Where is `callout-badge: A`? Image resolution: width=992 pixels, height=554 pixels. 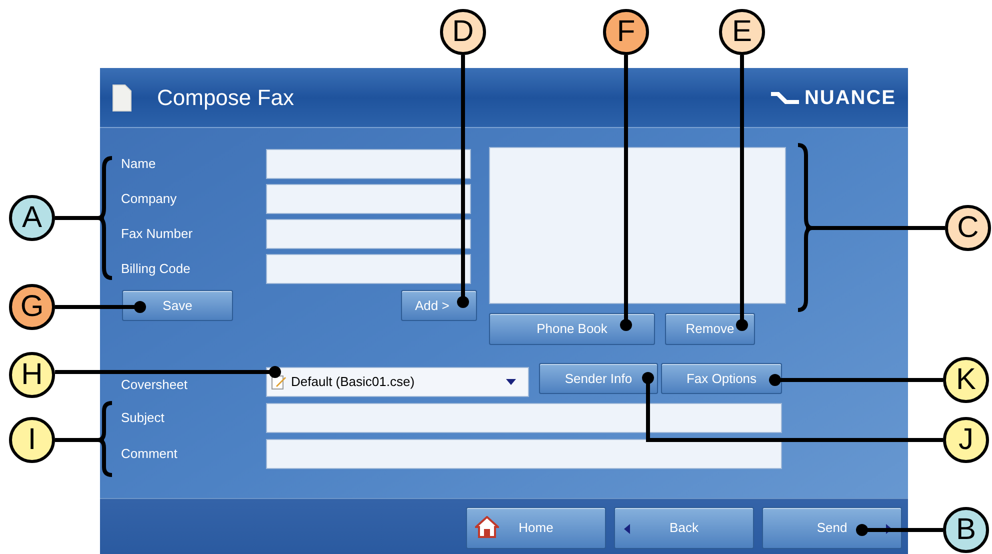
callout-badge: A is located at coordinates (32, 218).